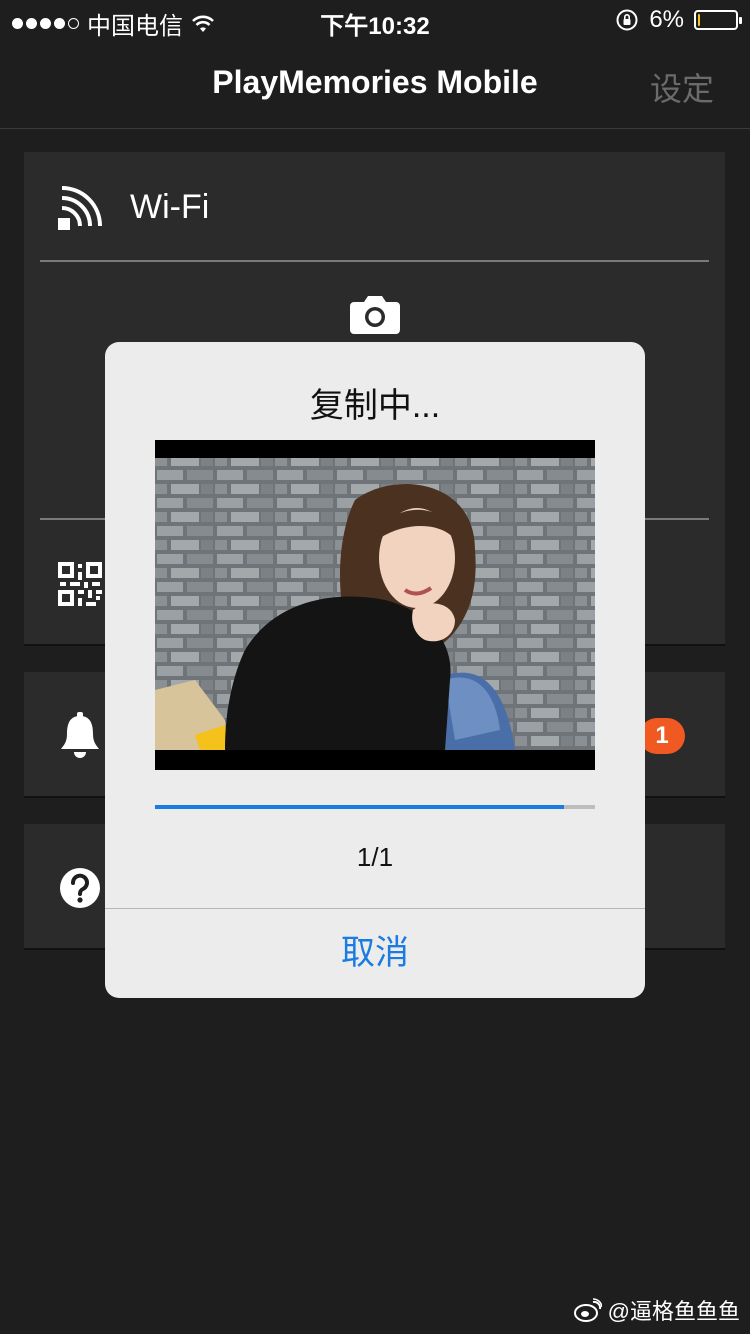 The height and width of the screenshot is (1334, 750). Describe the element at coordinates (374, 206) in the screenshot. I see `wifi-row: Wi-Fi` at that location.